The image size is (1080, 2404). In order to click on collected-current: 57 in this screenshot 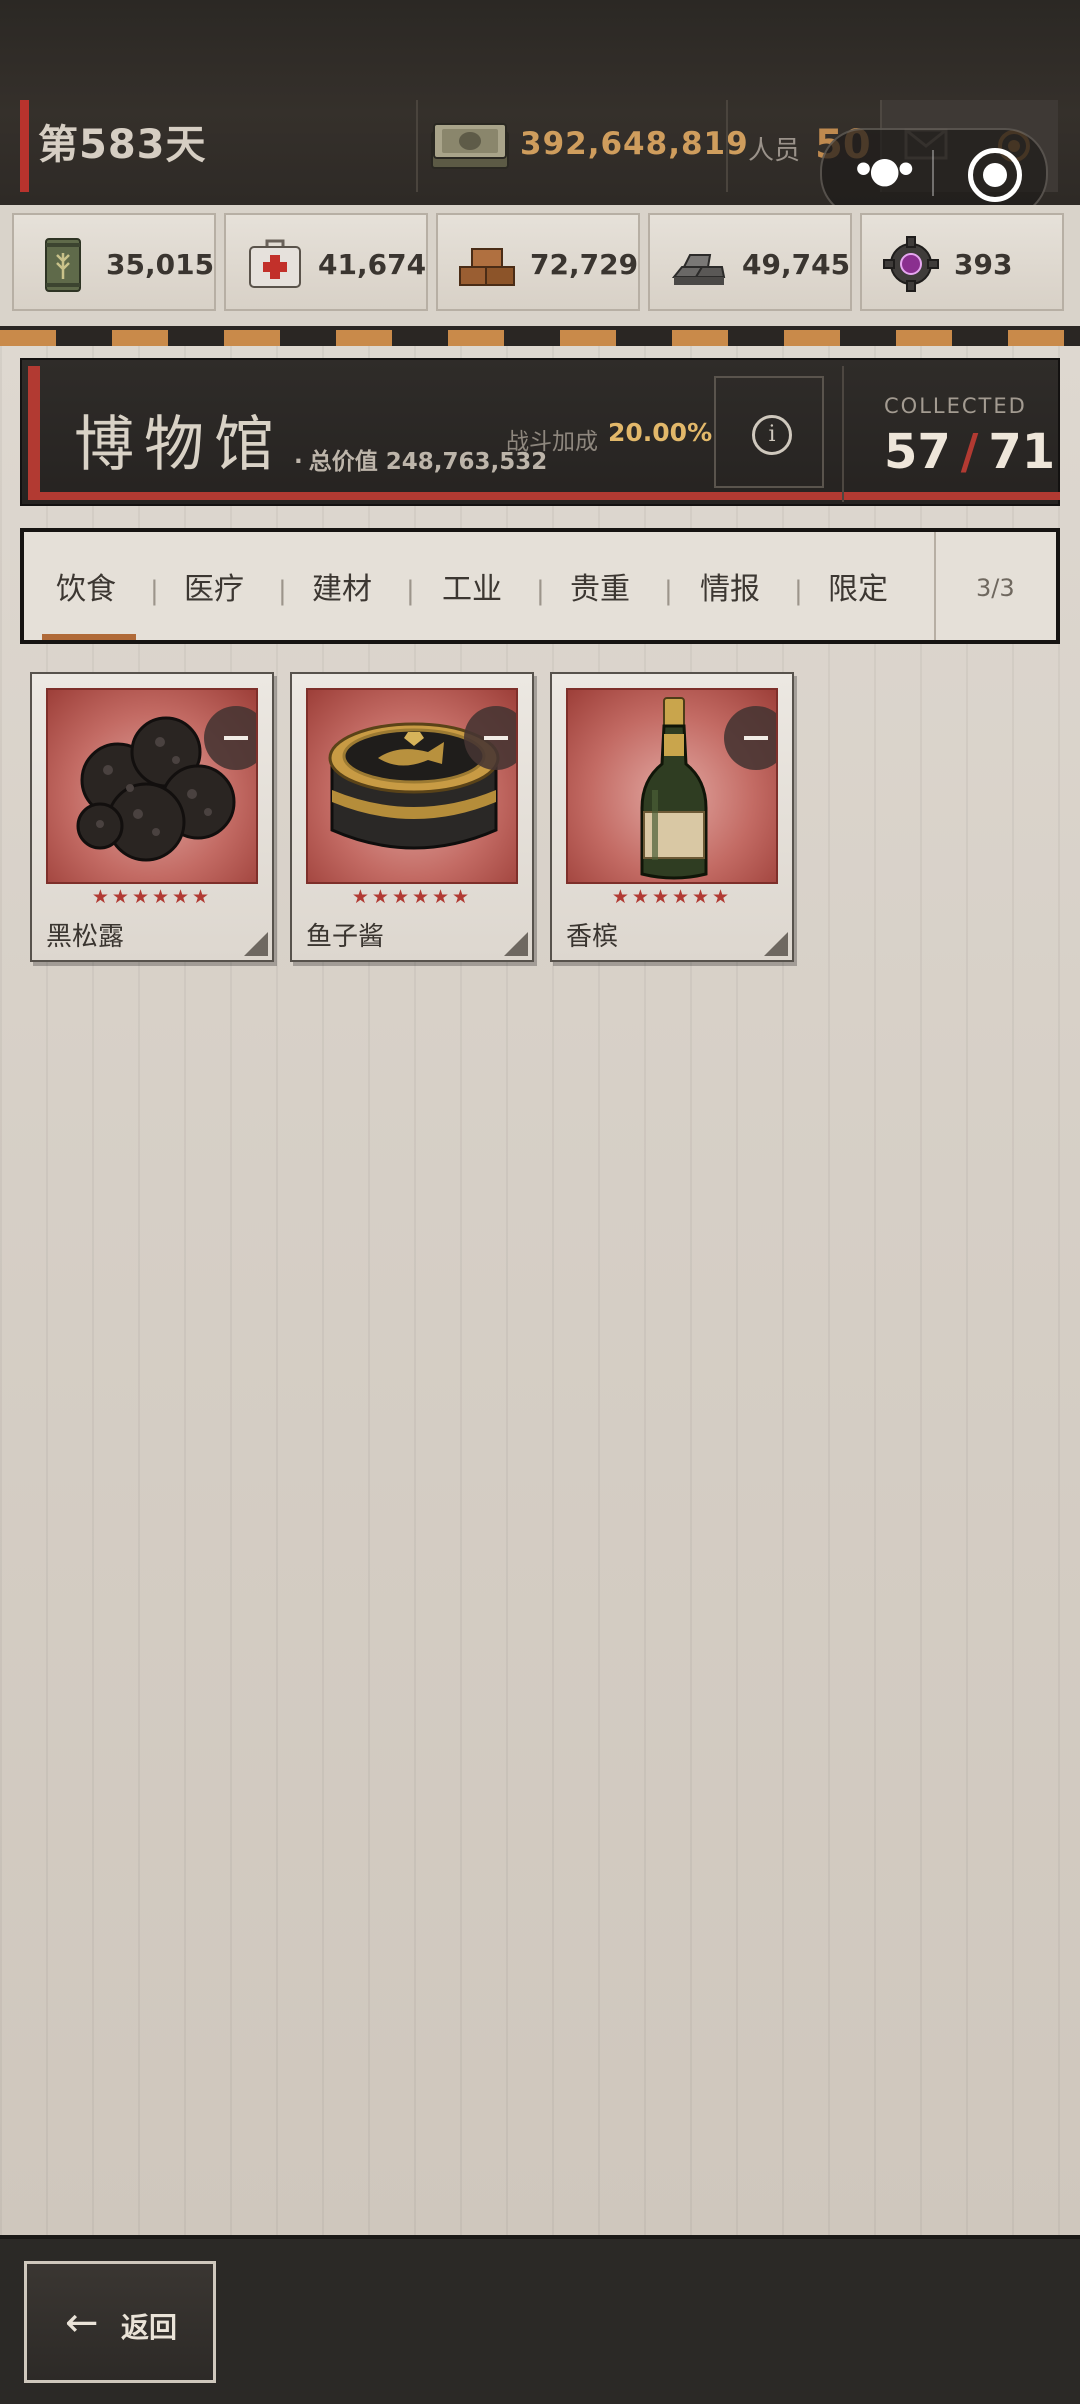, I will do `click(917, 452)`.